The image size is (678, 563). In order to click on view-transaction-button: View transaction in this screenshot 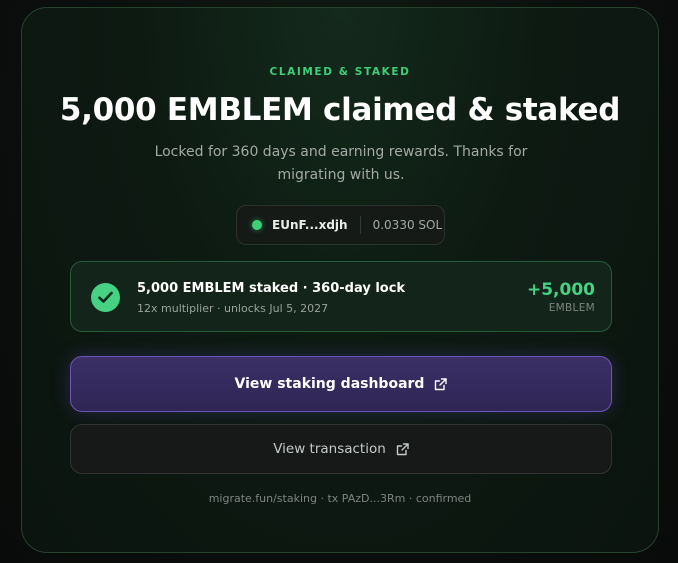, I will do `click(341, 449)`.